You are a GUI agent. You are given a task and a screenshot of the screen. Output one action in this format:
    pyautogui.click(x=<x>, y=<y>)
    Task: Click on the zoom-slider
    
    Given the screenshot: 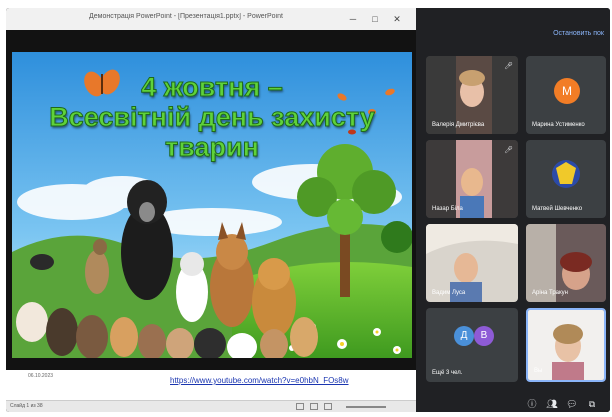 What is the action you would take?
    pyautogui.click(x=366, y=407)
    